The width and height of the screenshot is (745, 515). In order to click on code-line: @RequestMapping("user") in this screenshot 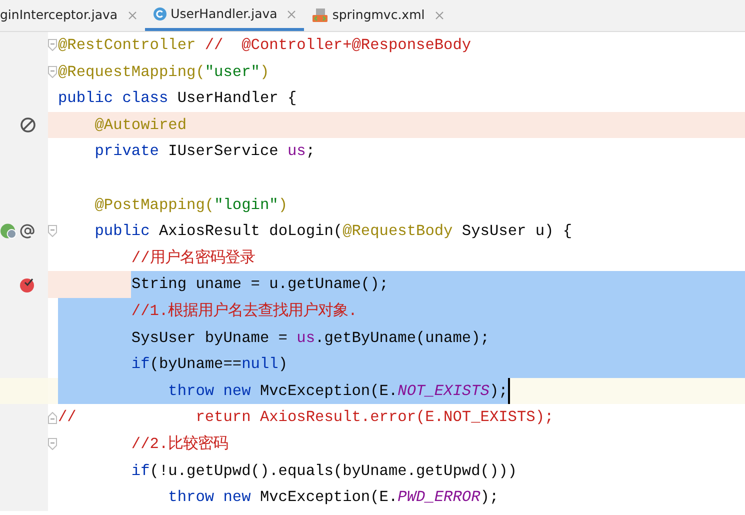, I will do `click(164, 72)`.